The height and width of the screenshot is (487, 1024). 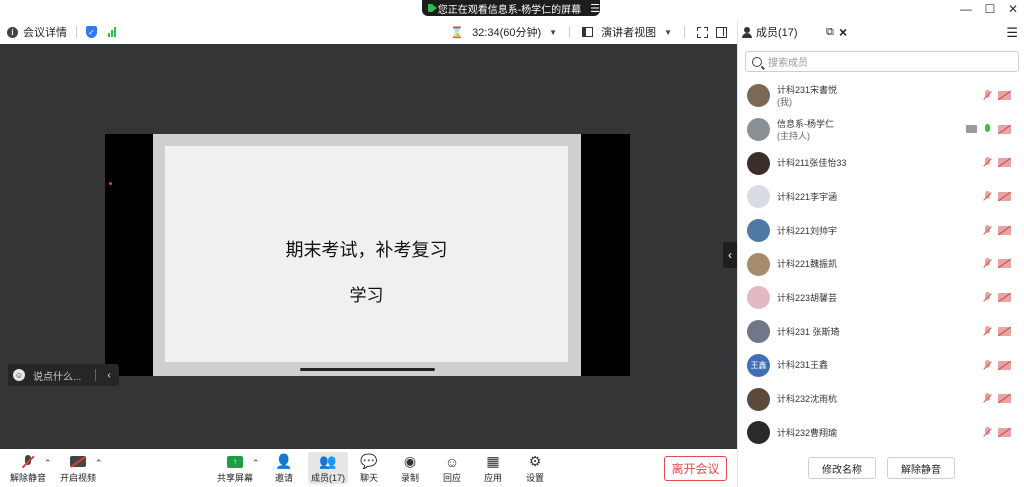 What do you see at coordinates (284, 478) in the screenshot?
I see `invite-label: 邀请` at bounding box center [284, 478].